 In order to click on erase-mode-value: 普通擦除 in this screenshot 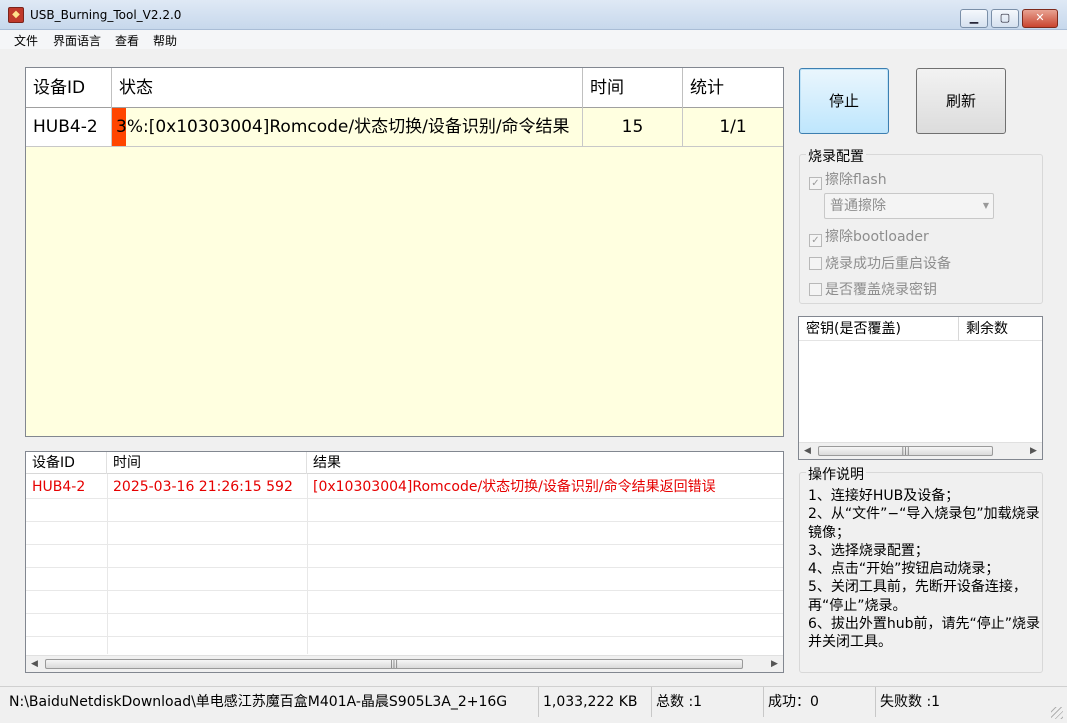, I will do `click(858, 206)`.